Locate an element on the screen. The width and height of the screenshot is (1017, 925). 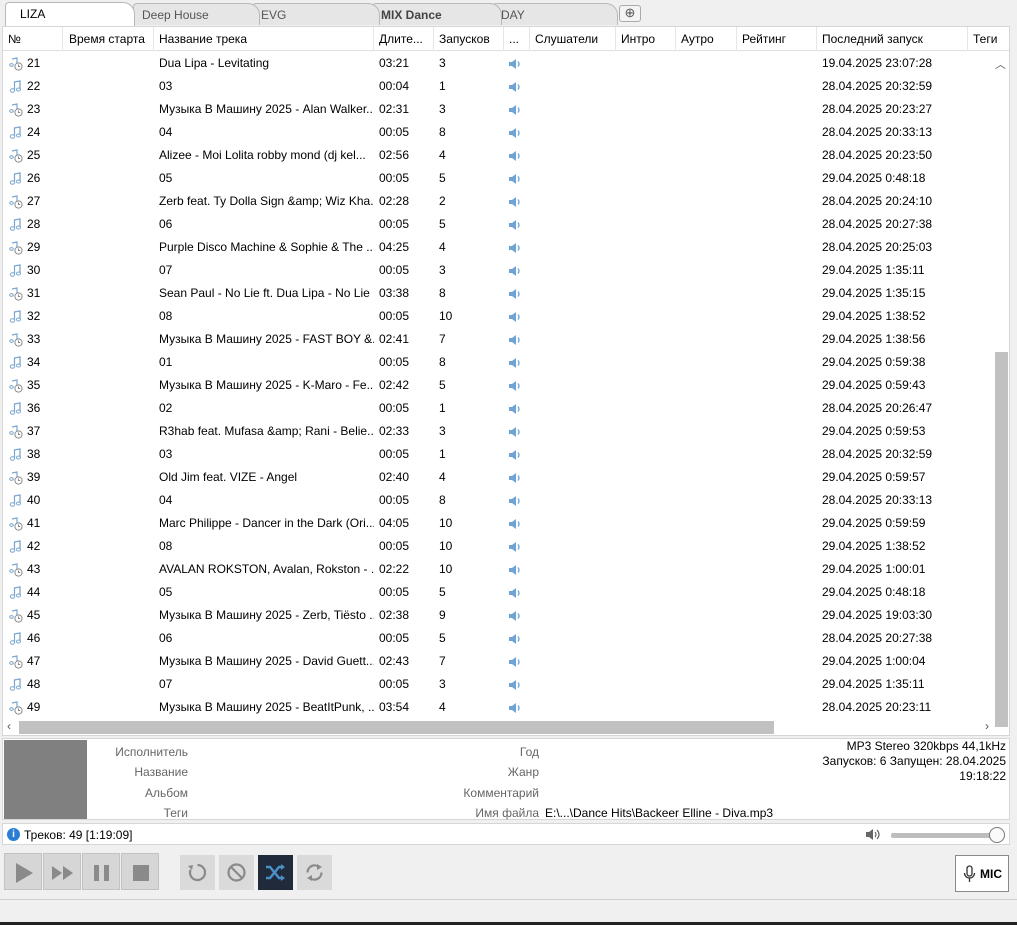
table-row: 30 07 00:05 3 29.04.2025 1:35:11 is located at coordinates (498, 270).